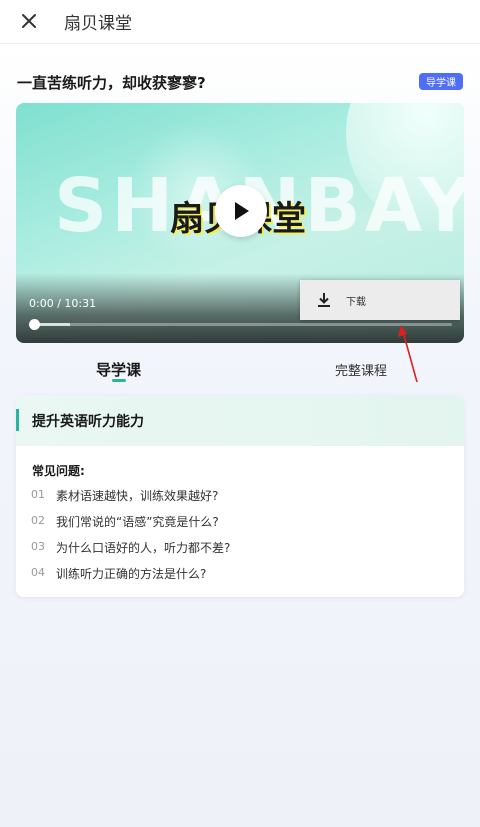 The height and width of the screenshot is (827, 480). Describe the element at coordinates (240, 550) in the screenshot. I see `faq-item: 03 为什么口语好的人，听力都不差?` at that location.